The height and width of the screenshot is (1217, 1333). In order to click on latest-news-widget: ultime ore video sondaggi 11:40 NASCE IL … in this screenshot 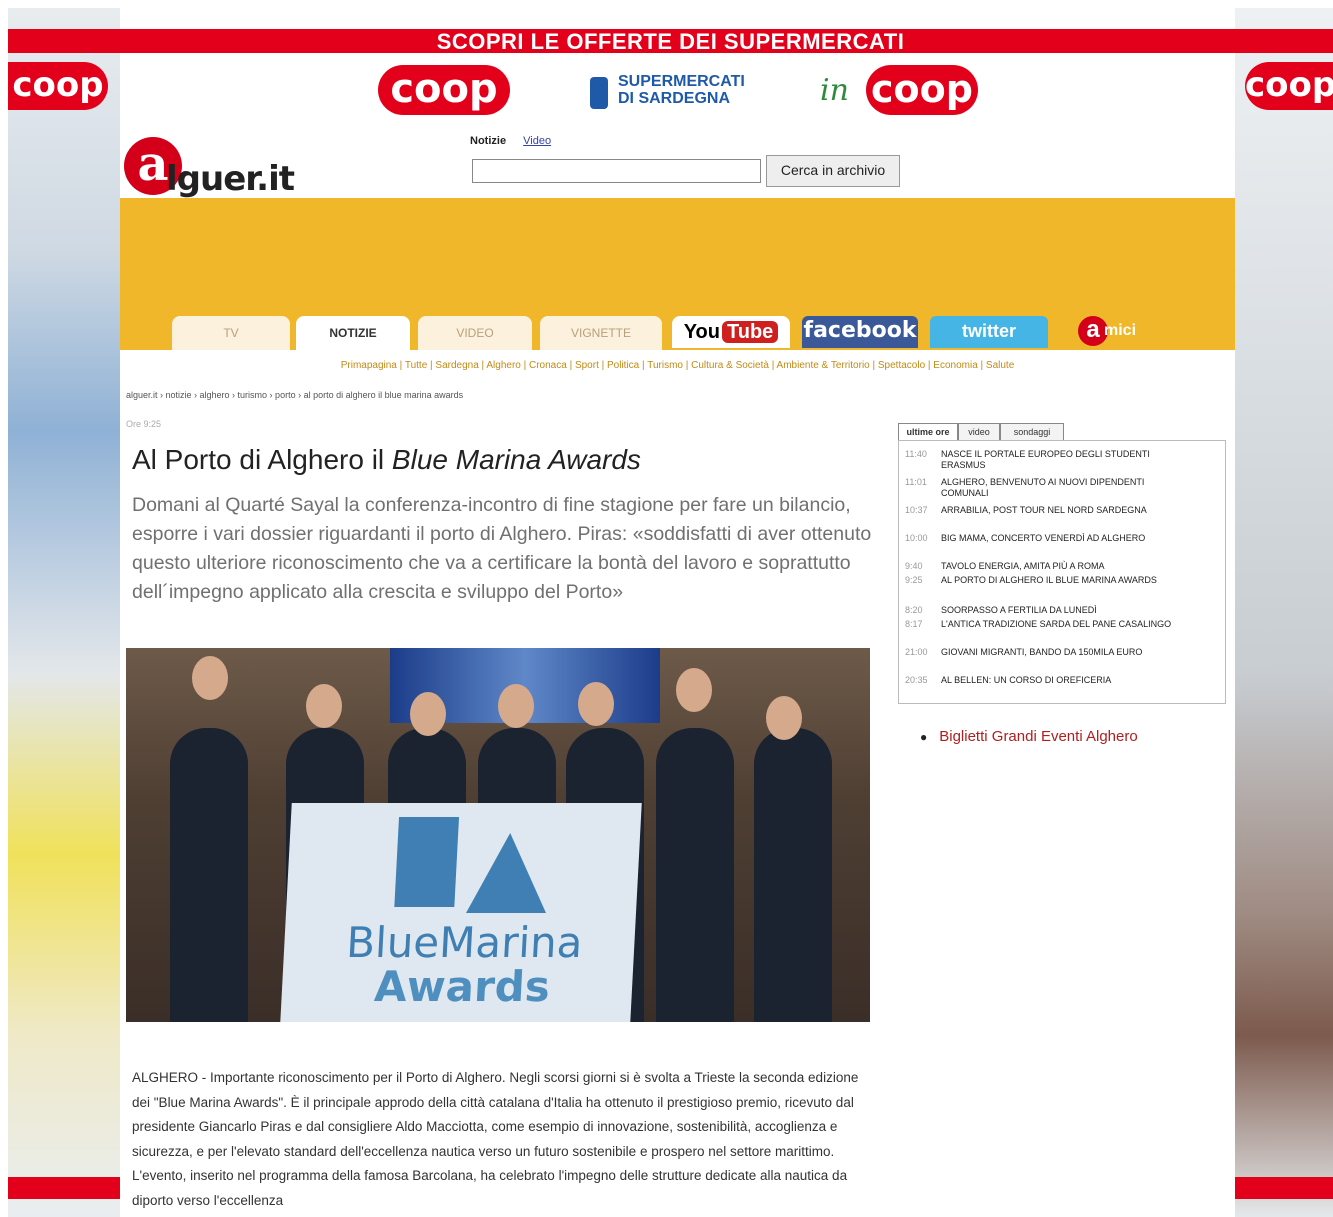, I will do `click(1062, 563)`.